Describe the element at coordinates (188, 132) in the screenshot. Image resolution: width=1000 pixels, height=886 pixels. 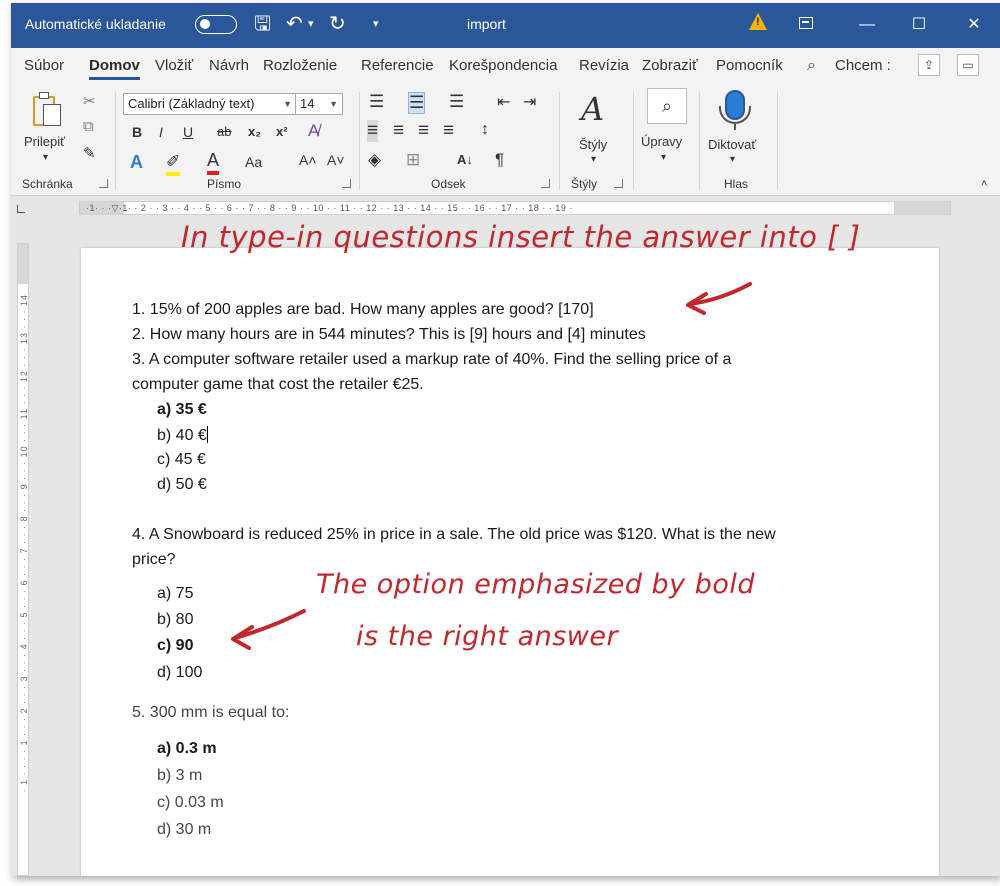
I see `underline-button: U` at that location.